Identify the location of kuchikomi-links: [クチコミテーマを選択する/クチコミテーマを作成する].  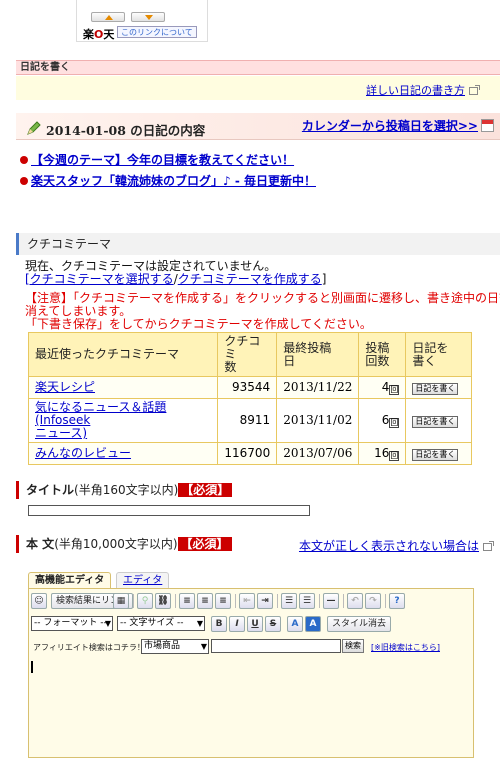
(176, 279).